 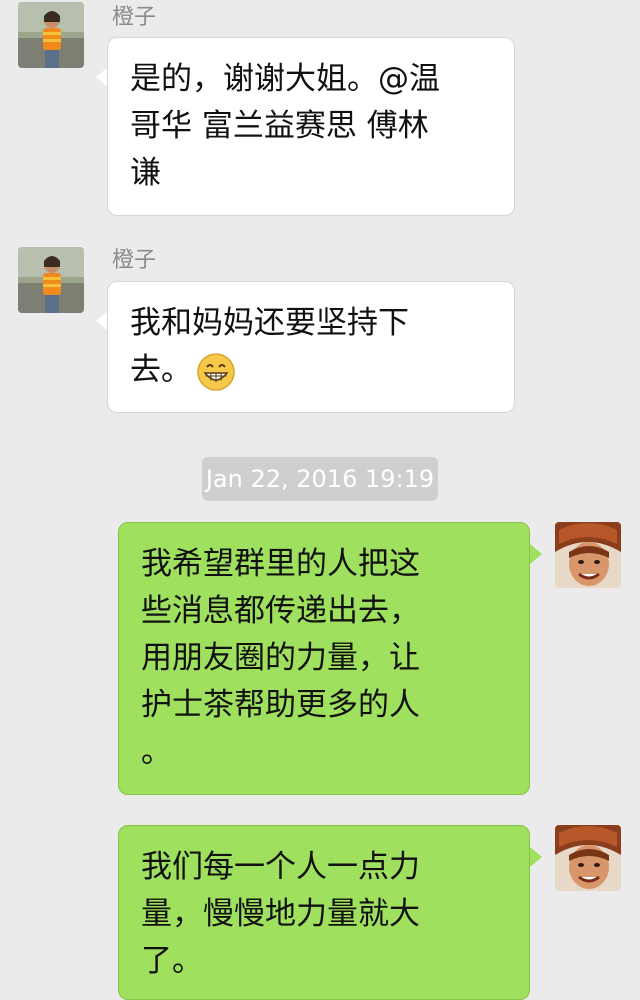 What do you see at coordinates (311, 370) in the screenshot?
I see `message-line-with-emoji: 去。` at bounding box center [311, 370].